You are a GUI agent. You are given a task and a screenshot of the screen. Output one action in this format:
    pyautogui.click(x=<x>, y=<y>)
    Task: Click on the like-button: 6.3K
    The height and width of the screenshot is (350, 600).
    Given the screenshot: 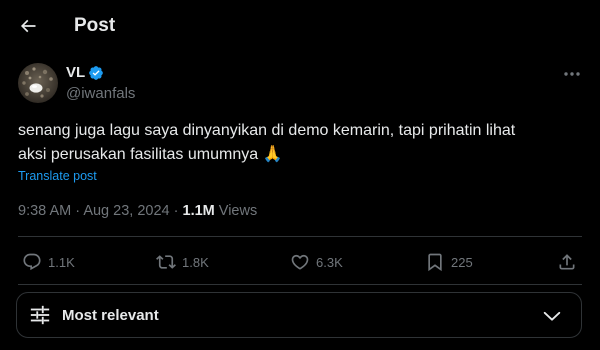 What is the action you would take?
    pyautogui.click(x=316, y=262)
    